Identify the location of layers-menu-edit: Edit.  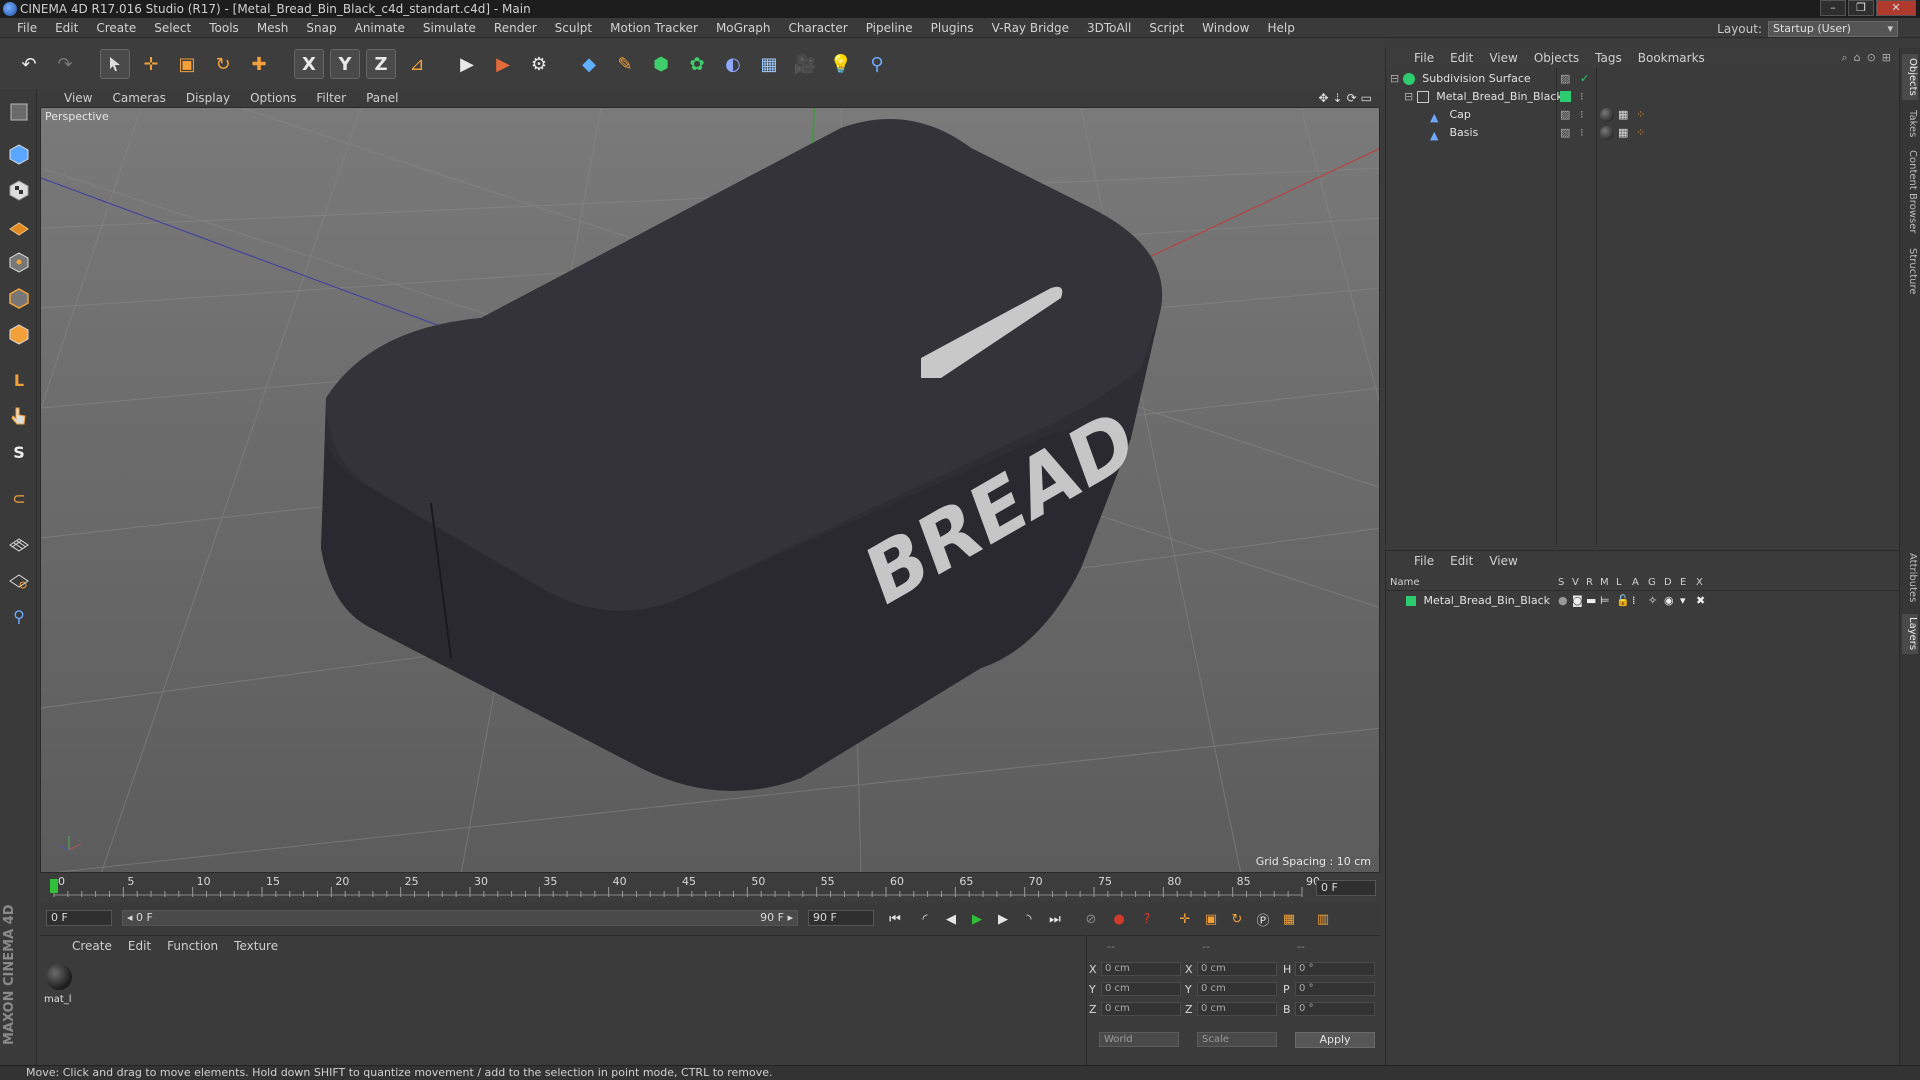
(1461, 561).